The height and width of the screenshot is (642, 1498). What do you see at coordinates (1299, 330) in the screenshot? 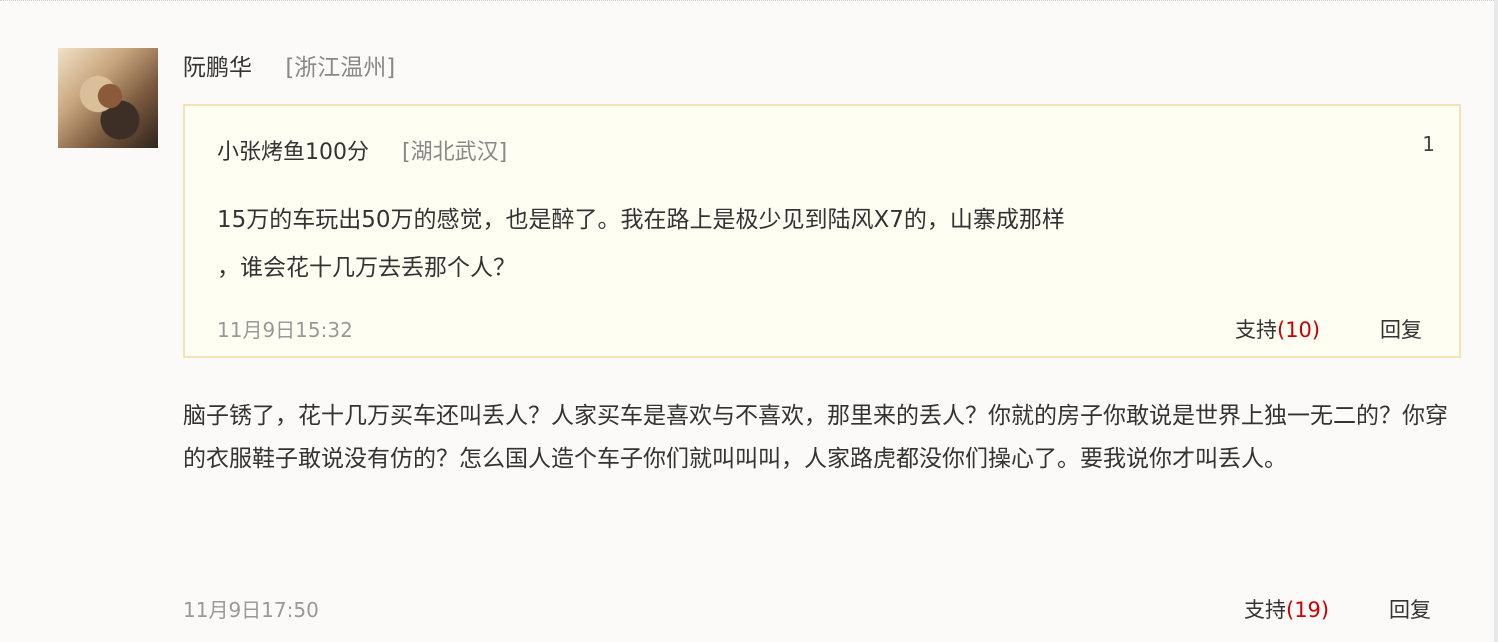
I see `quoted-support-count: (10)` at bounding box center [1299, 330].